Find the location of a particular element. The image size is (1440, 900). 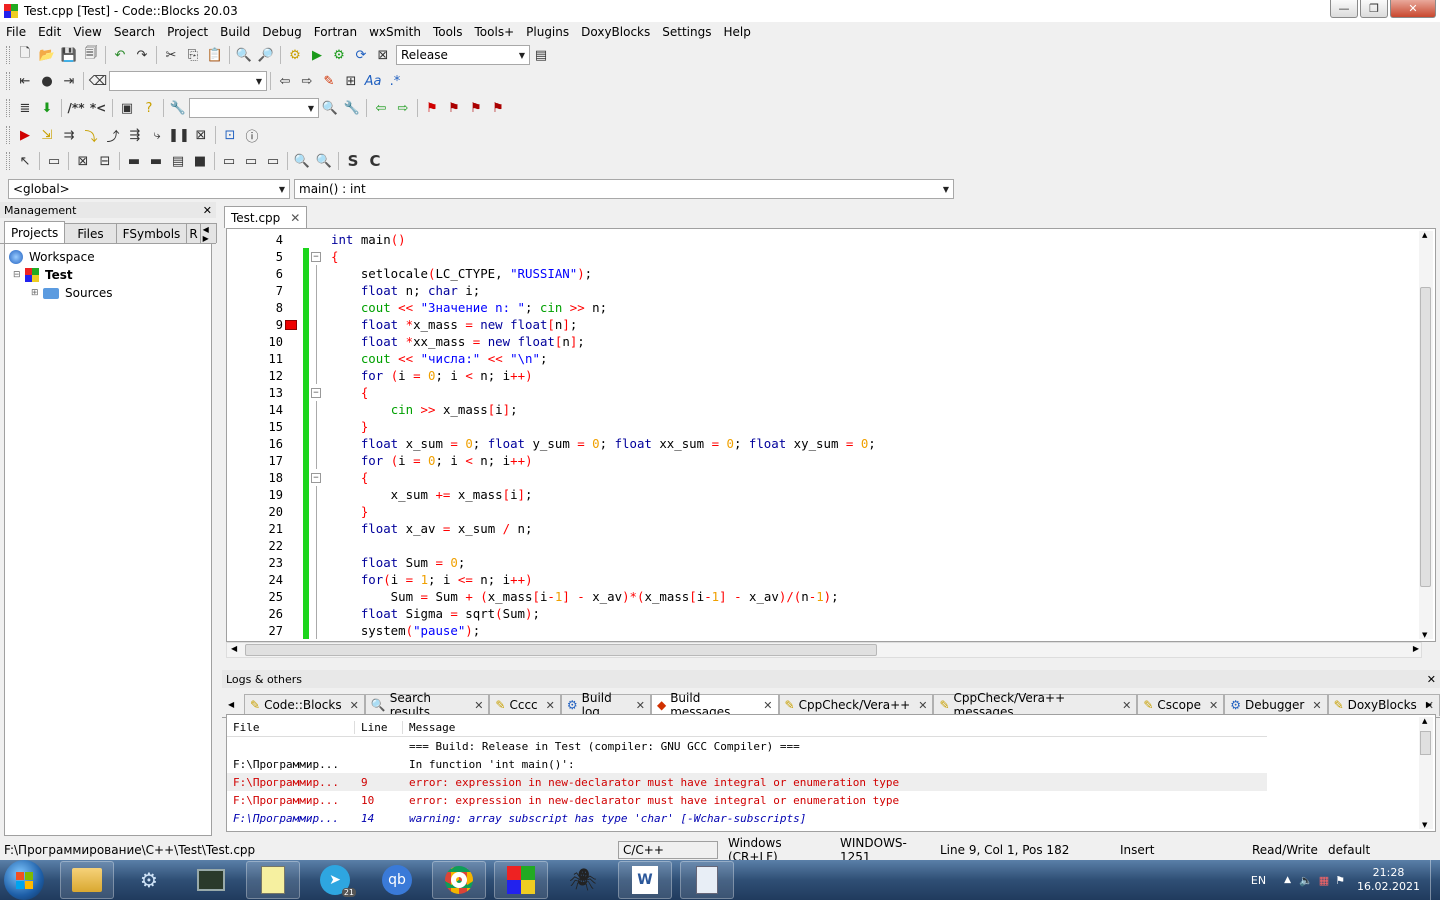

tab-search-results: 🔍 Search results ✕ is located at coordinates (427, 705).